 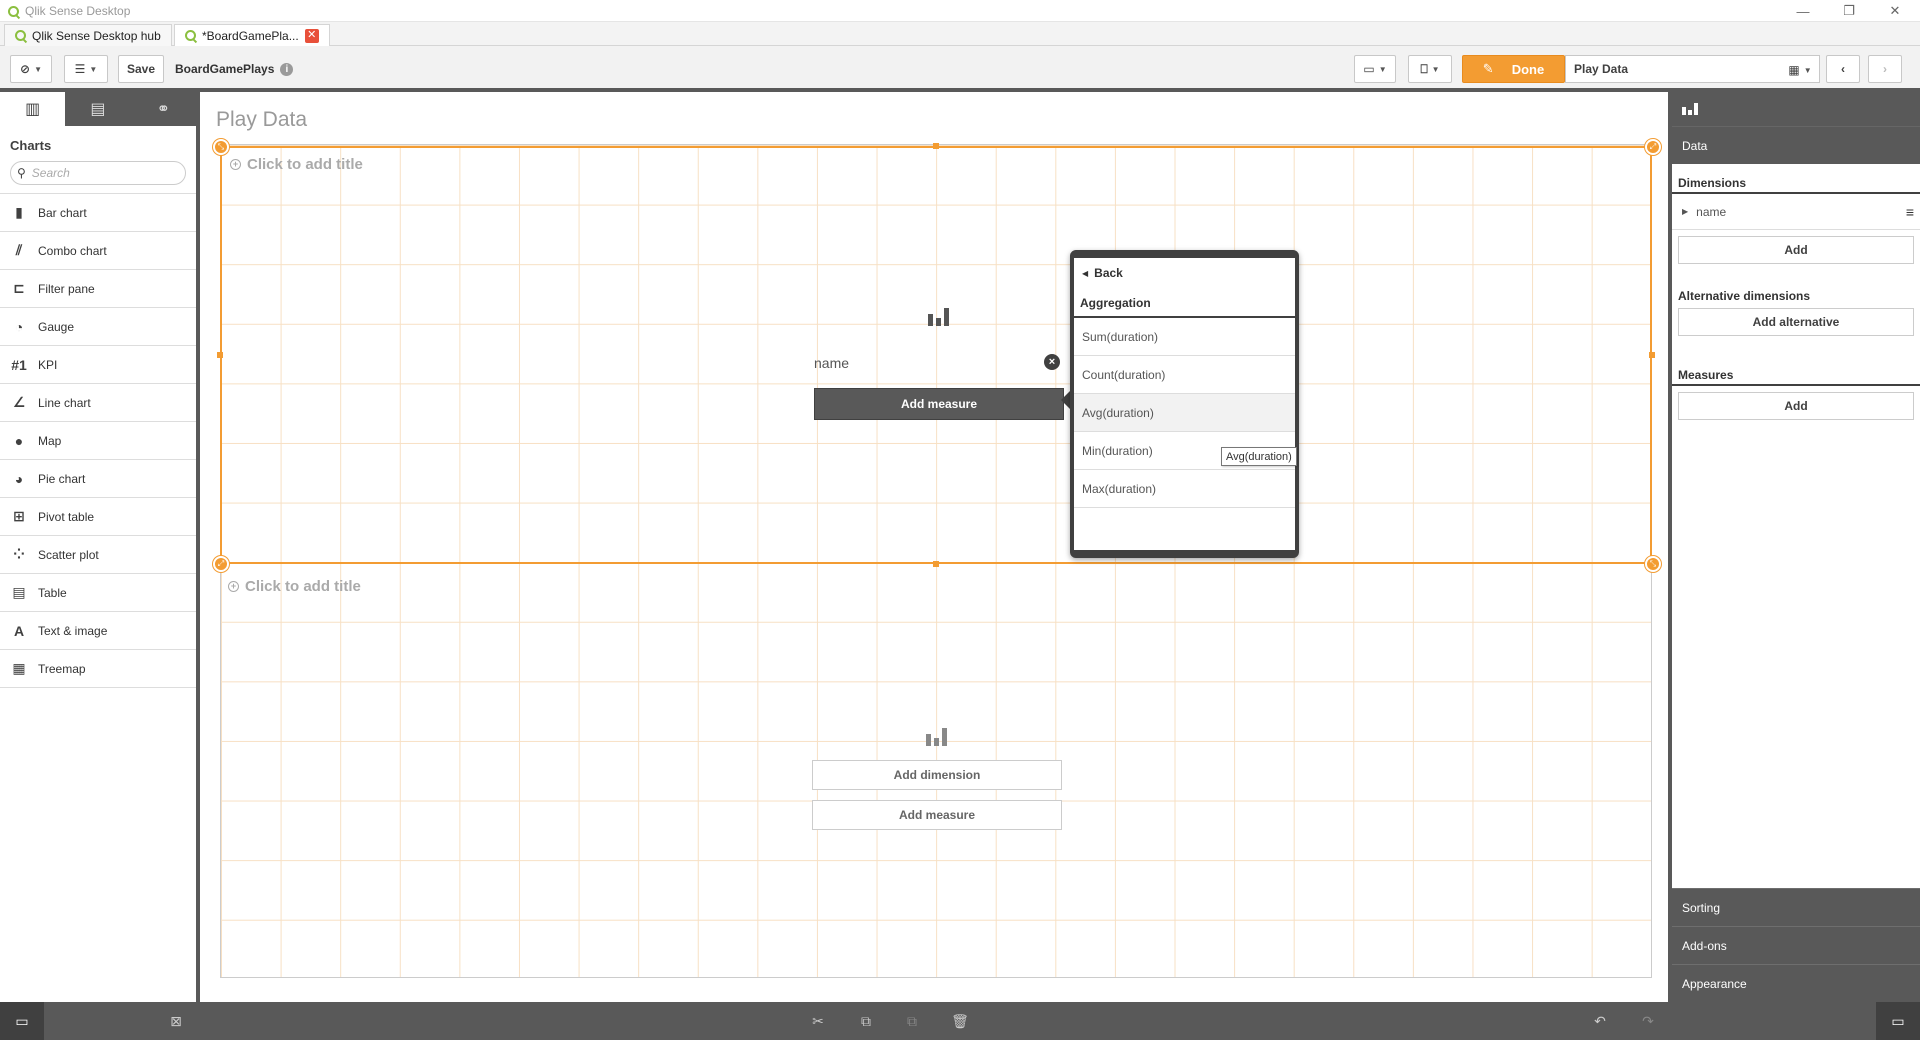 I want to click on scatter-plot-icon: ⁘, so click(x=19, y=554).